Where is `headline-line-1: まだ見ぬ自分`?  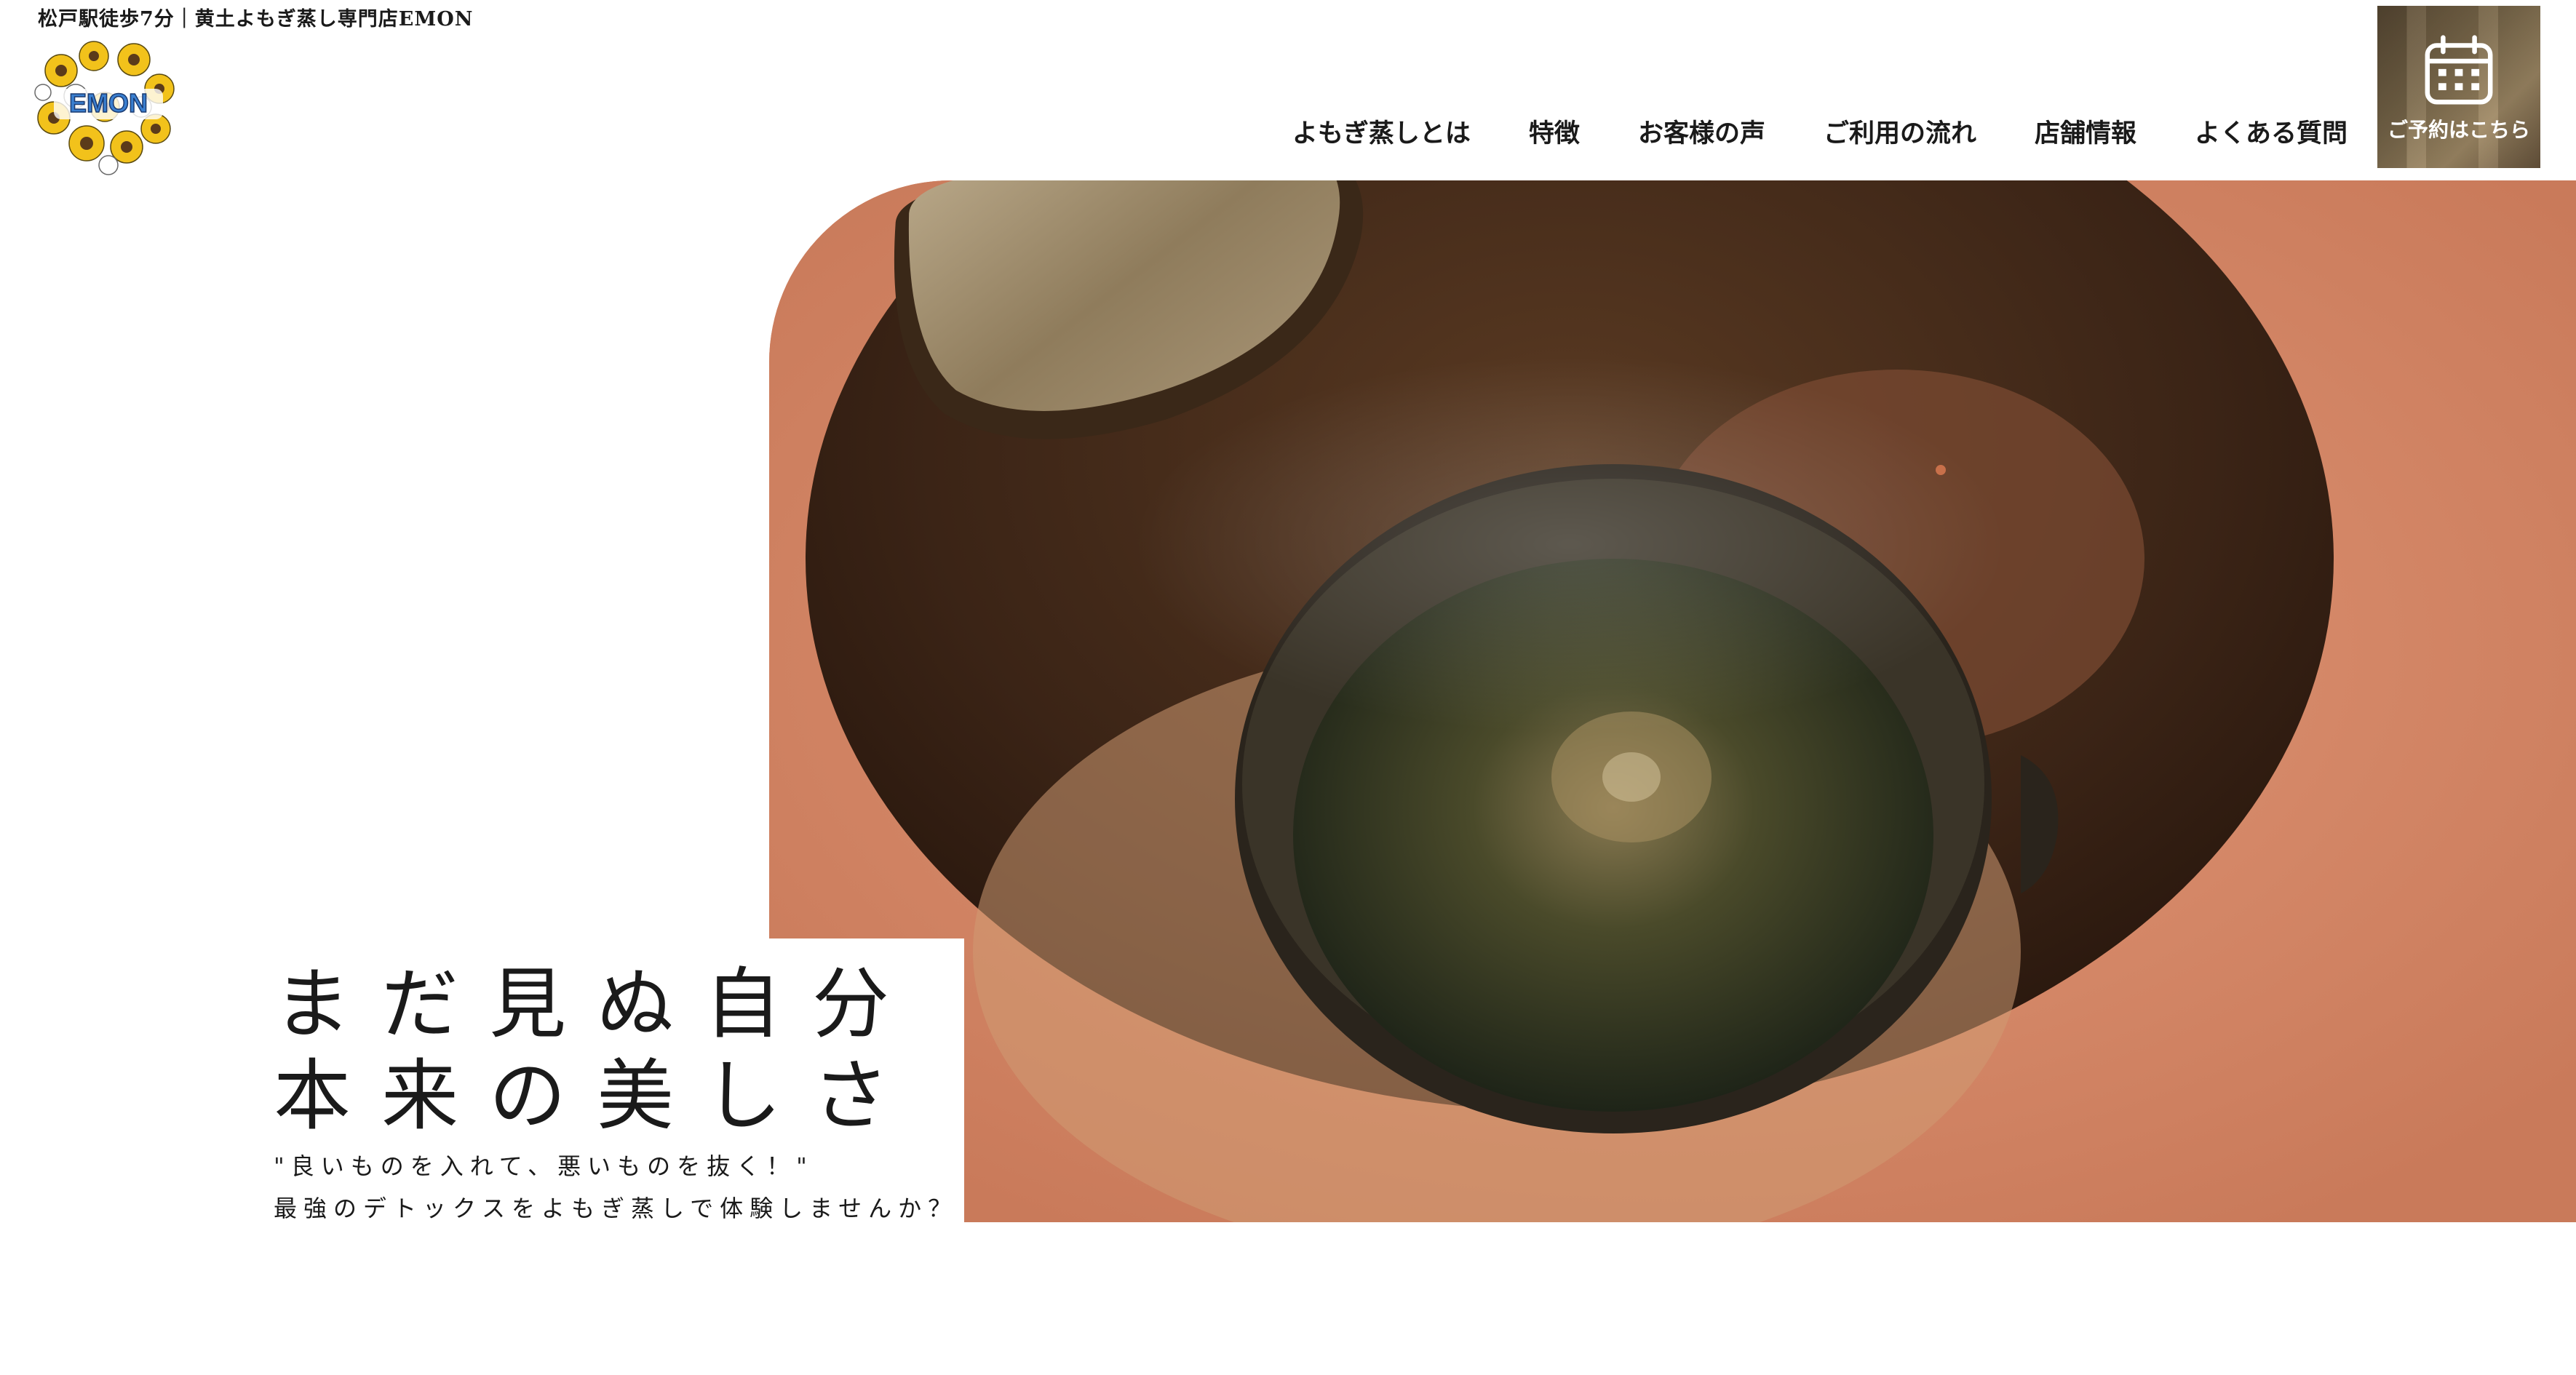 headline-line-1: まだ見ぬ自分 is located at coordinates (597, 1005).